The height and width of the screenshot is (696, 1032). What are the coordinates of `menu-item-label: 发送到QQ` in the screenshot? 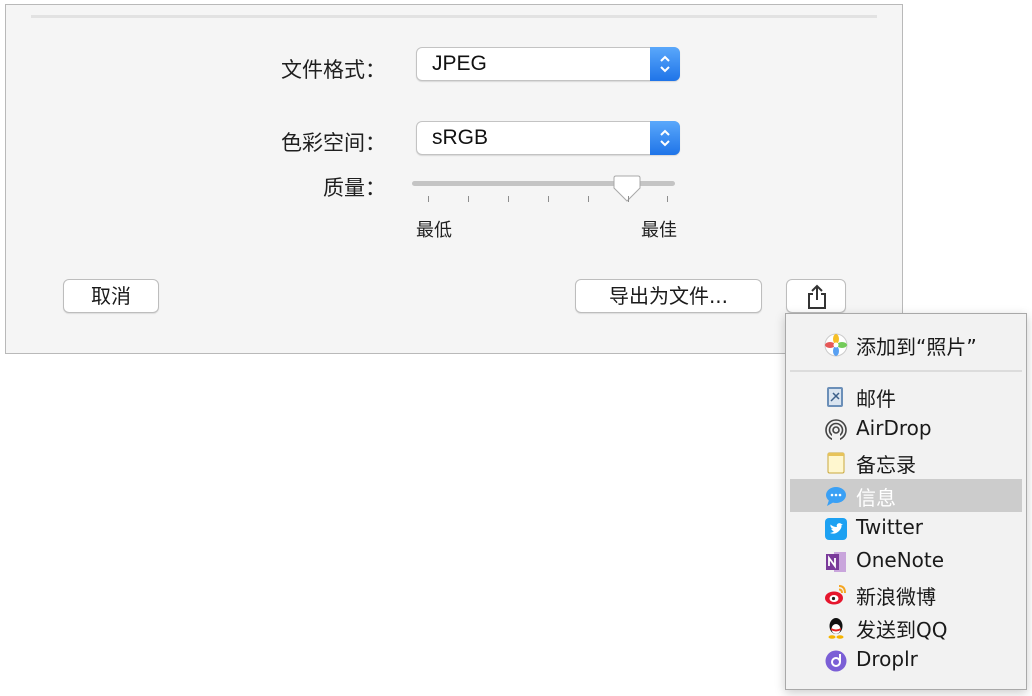 It's located at (902, 630).